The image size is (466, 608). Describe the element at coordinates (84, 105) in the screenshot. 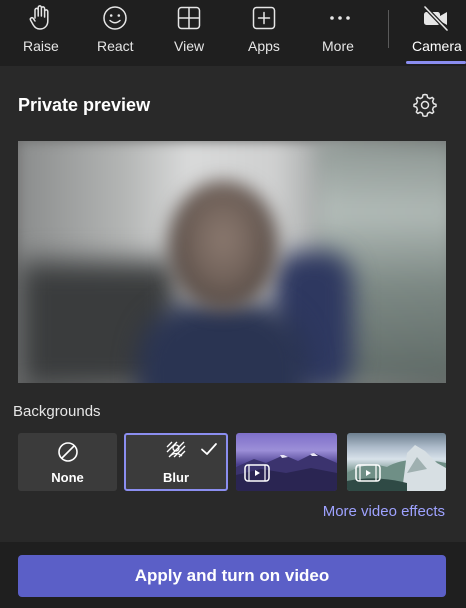

I see `panel-title: Private preview` at that location.